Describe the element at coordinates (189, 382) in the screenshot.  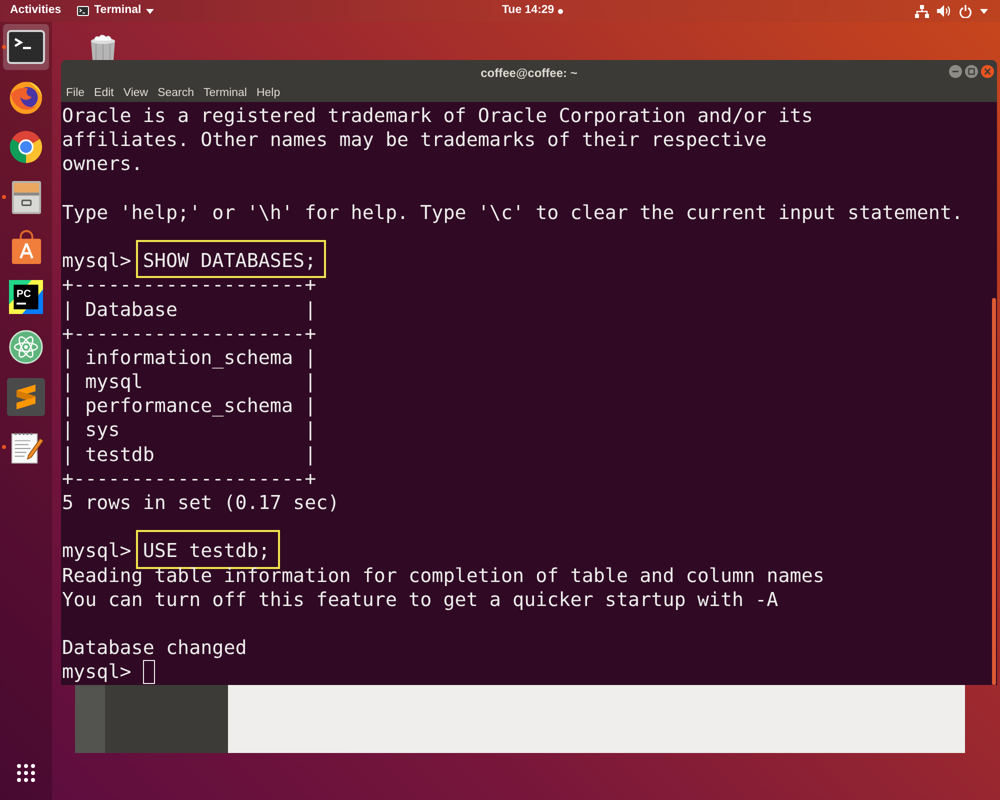
I see `output-line: | mysql |` at that location.